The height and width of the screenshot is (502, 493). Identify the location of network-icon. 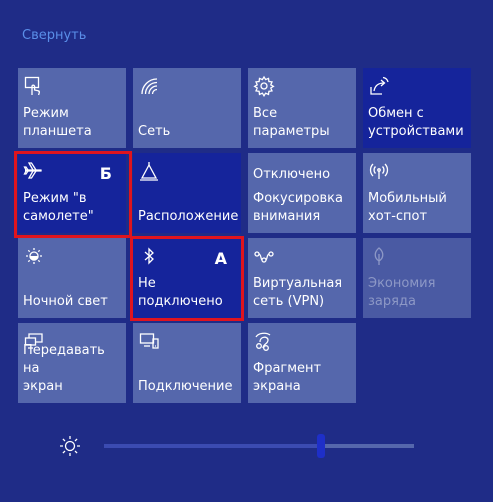
(149, 86).